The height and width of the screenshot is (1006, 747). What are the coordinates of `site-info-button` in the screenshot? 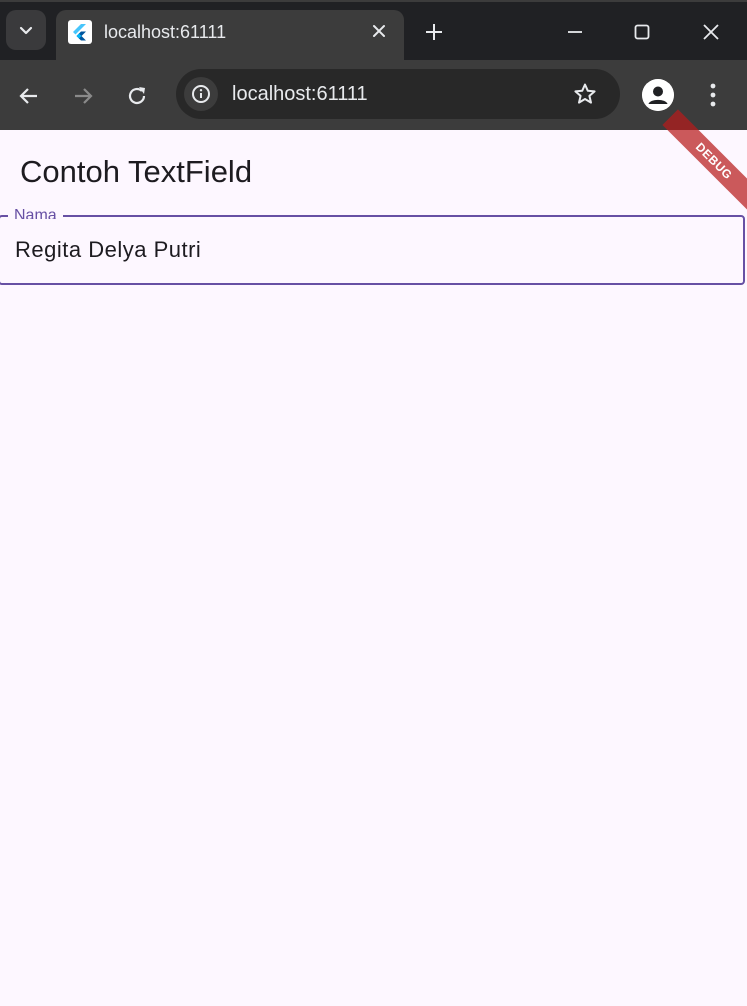 It's located at (201, 94).